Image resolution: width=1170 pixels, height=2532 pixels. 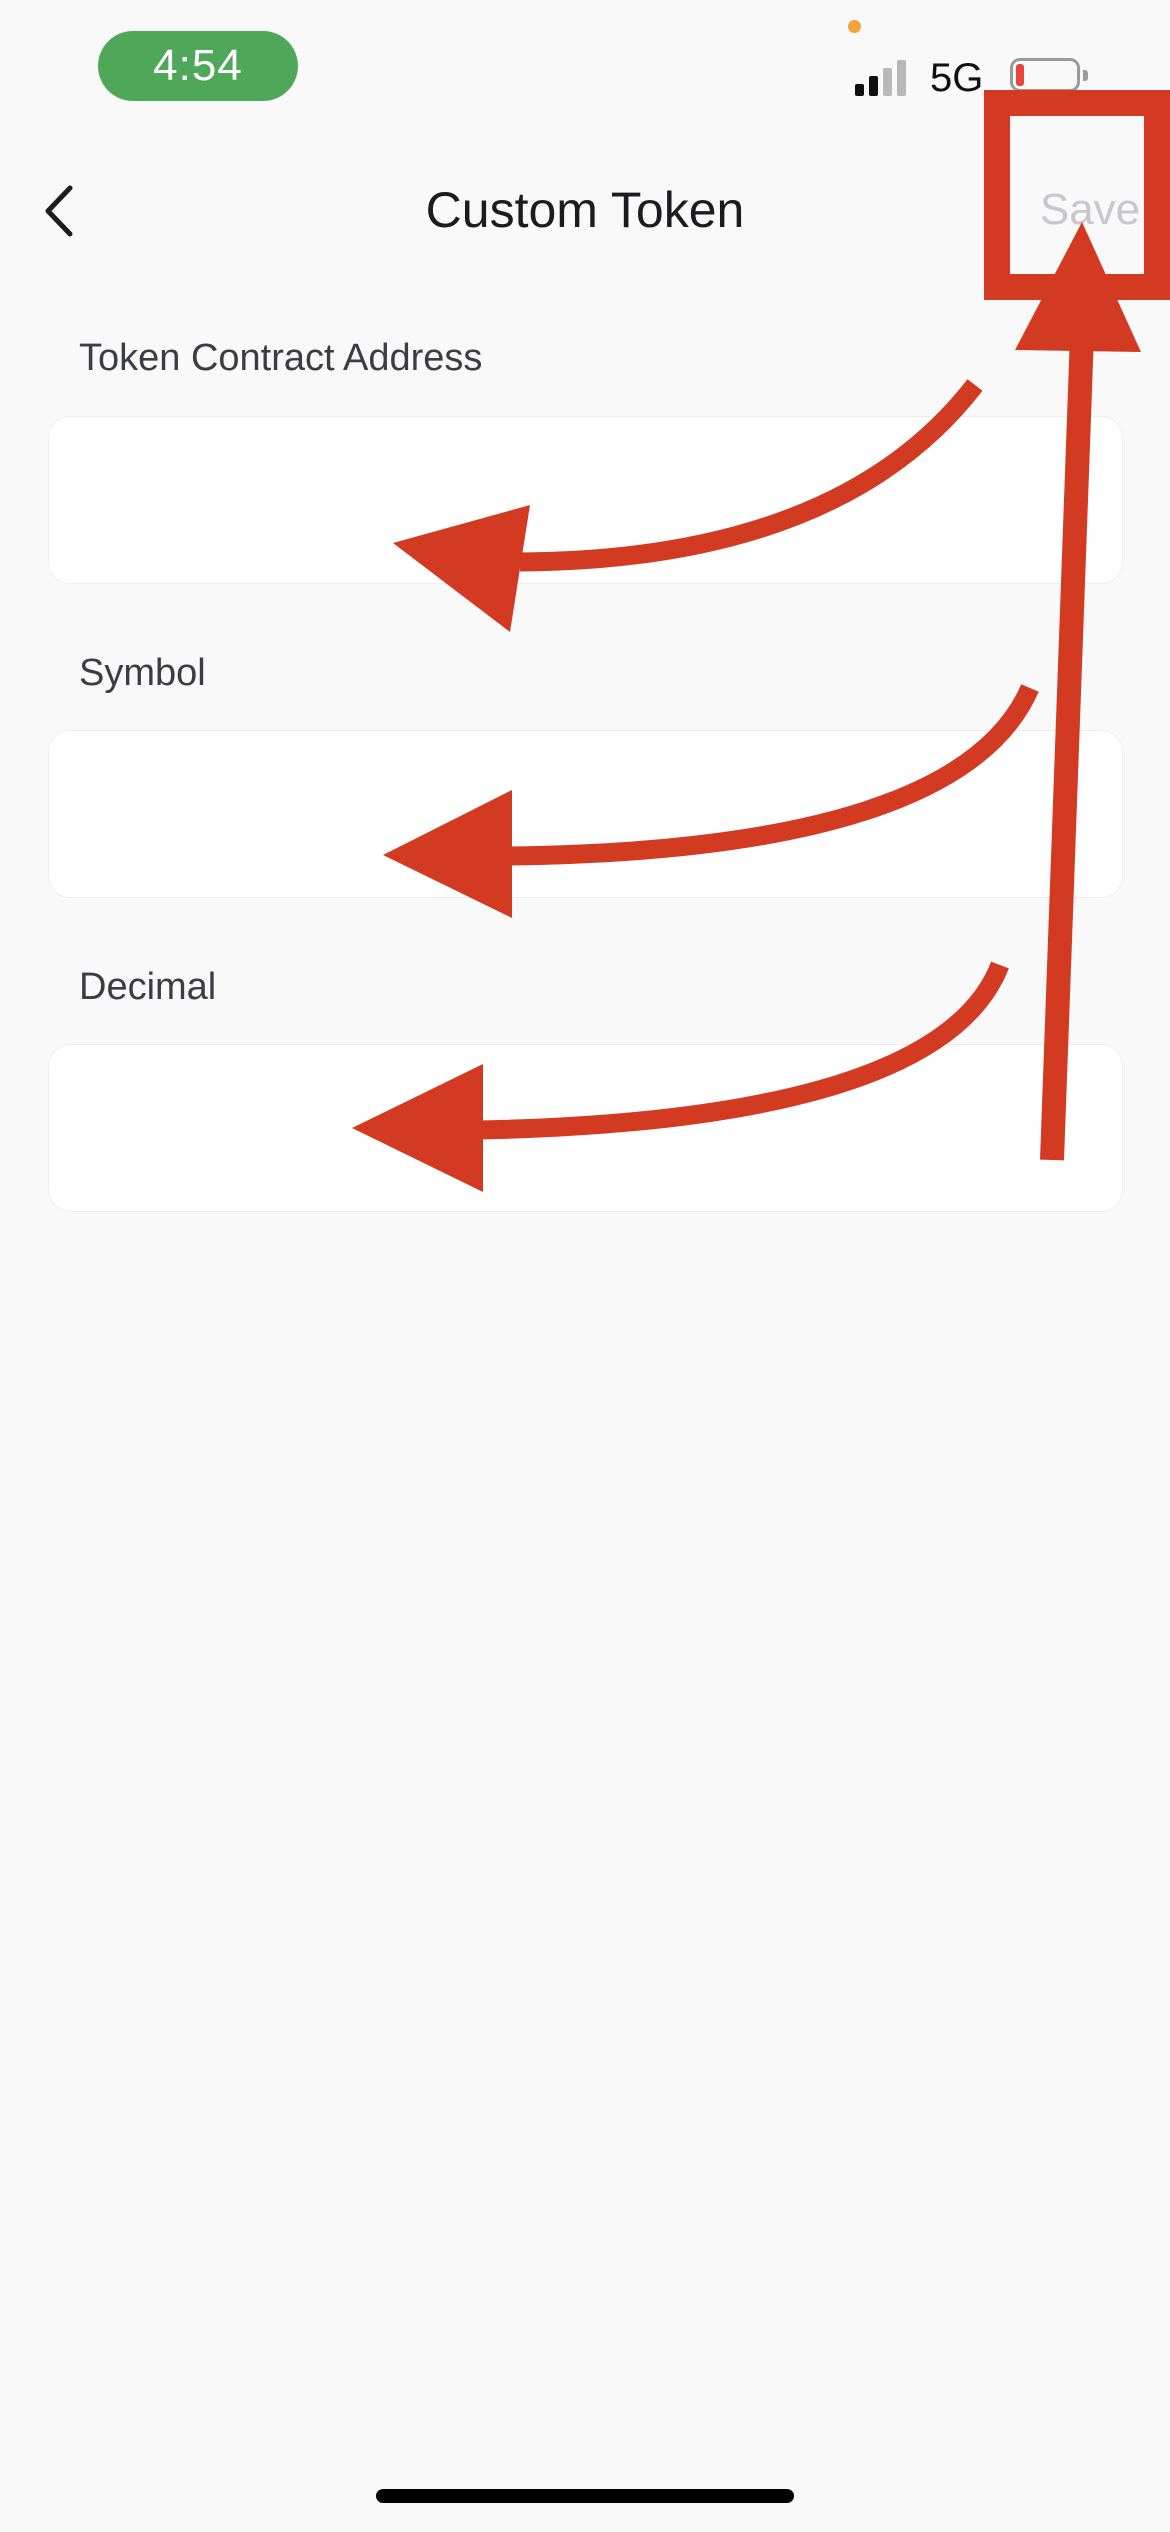 I want to click on decimal-label: Decimal, so click(x=148, y=987).